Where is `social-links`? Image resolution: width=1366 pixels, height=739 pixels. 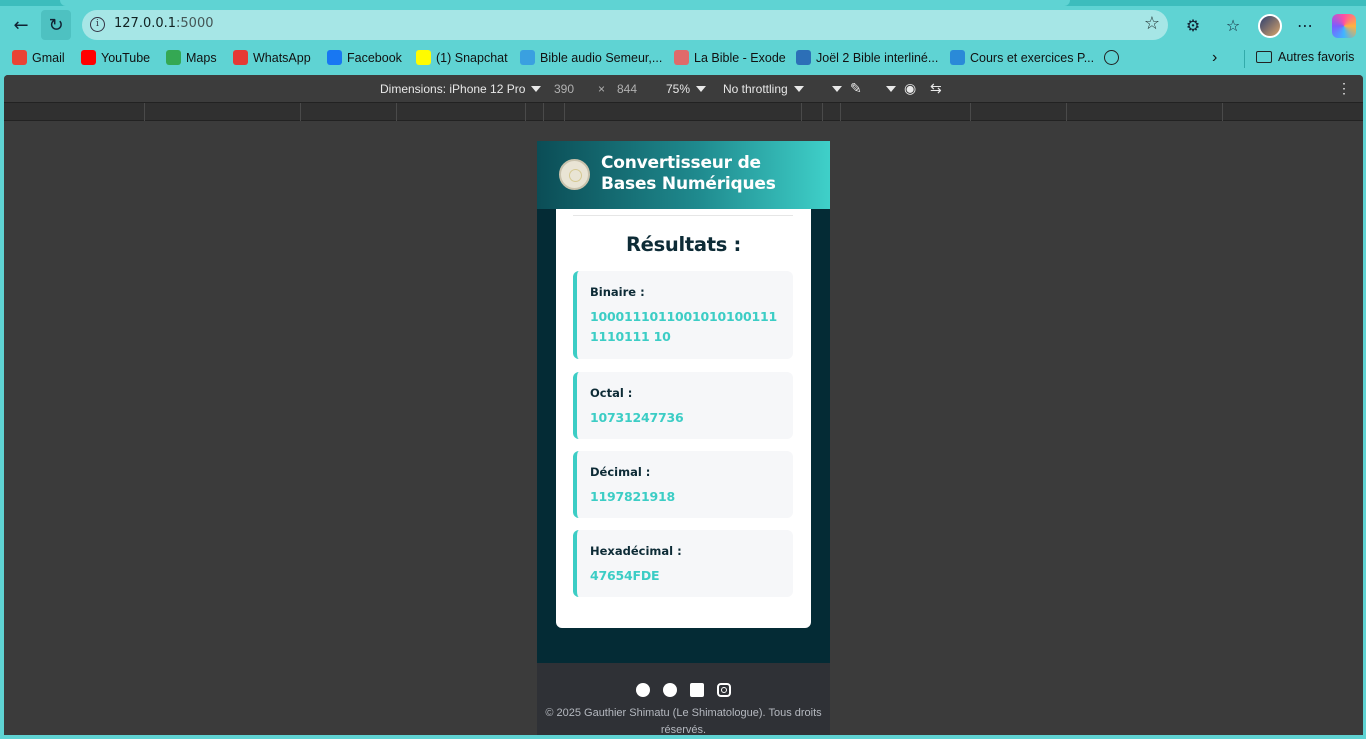
social-links is located at coordinates (683, 690).